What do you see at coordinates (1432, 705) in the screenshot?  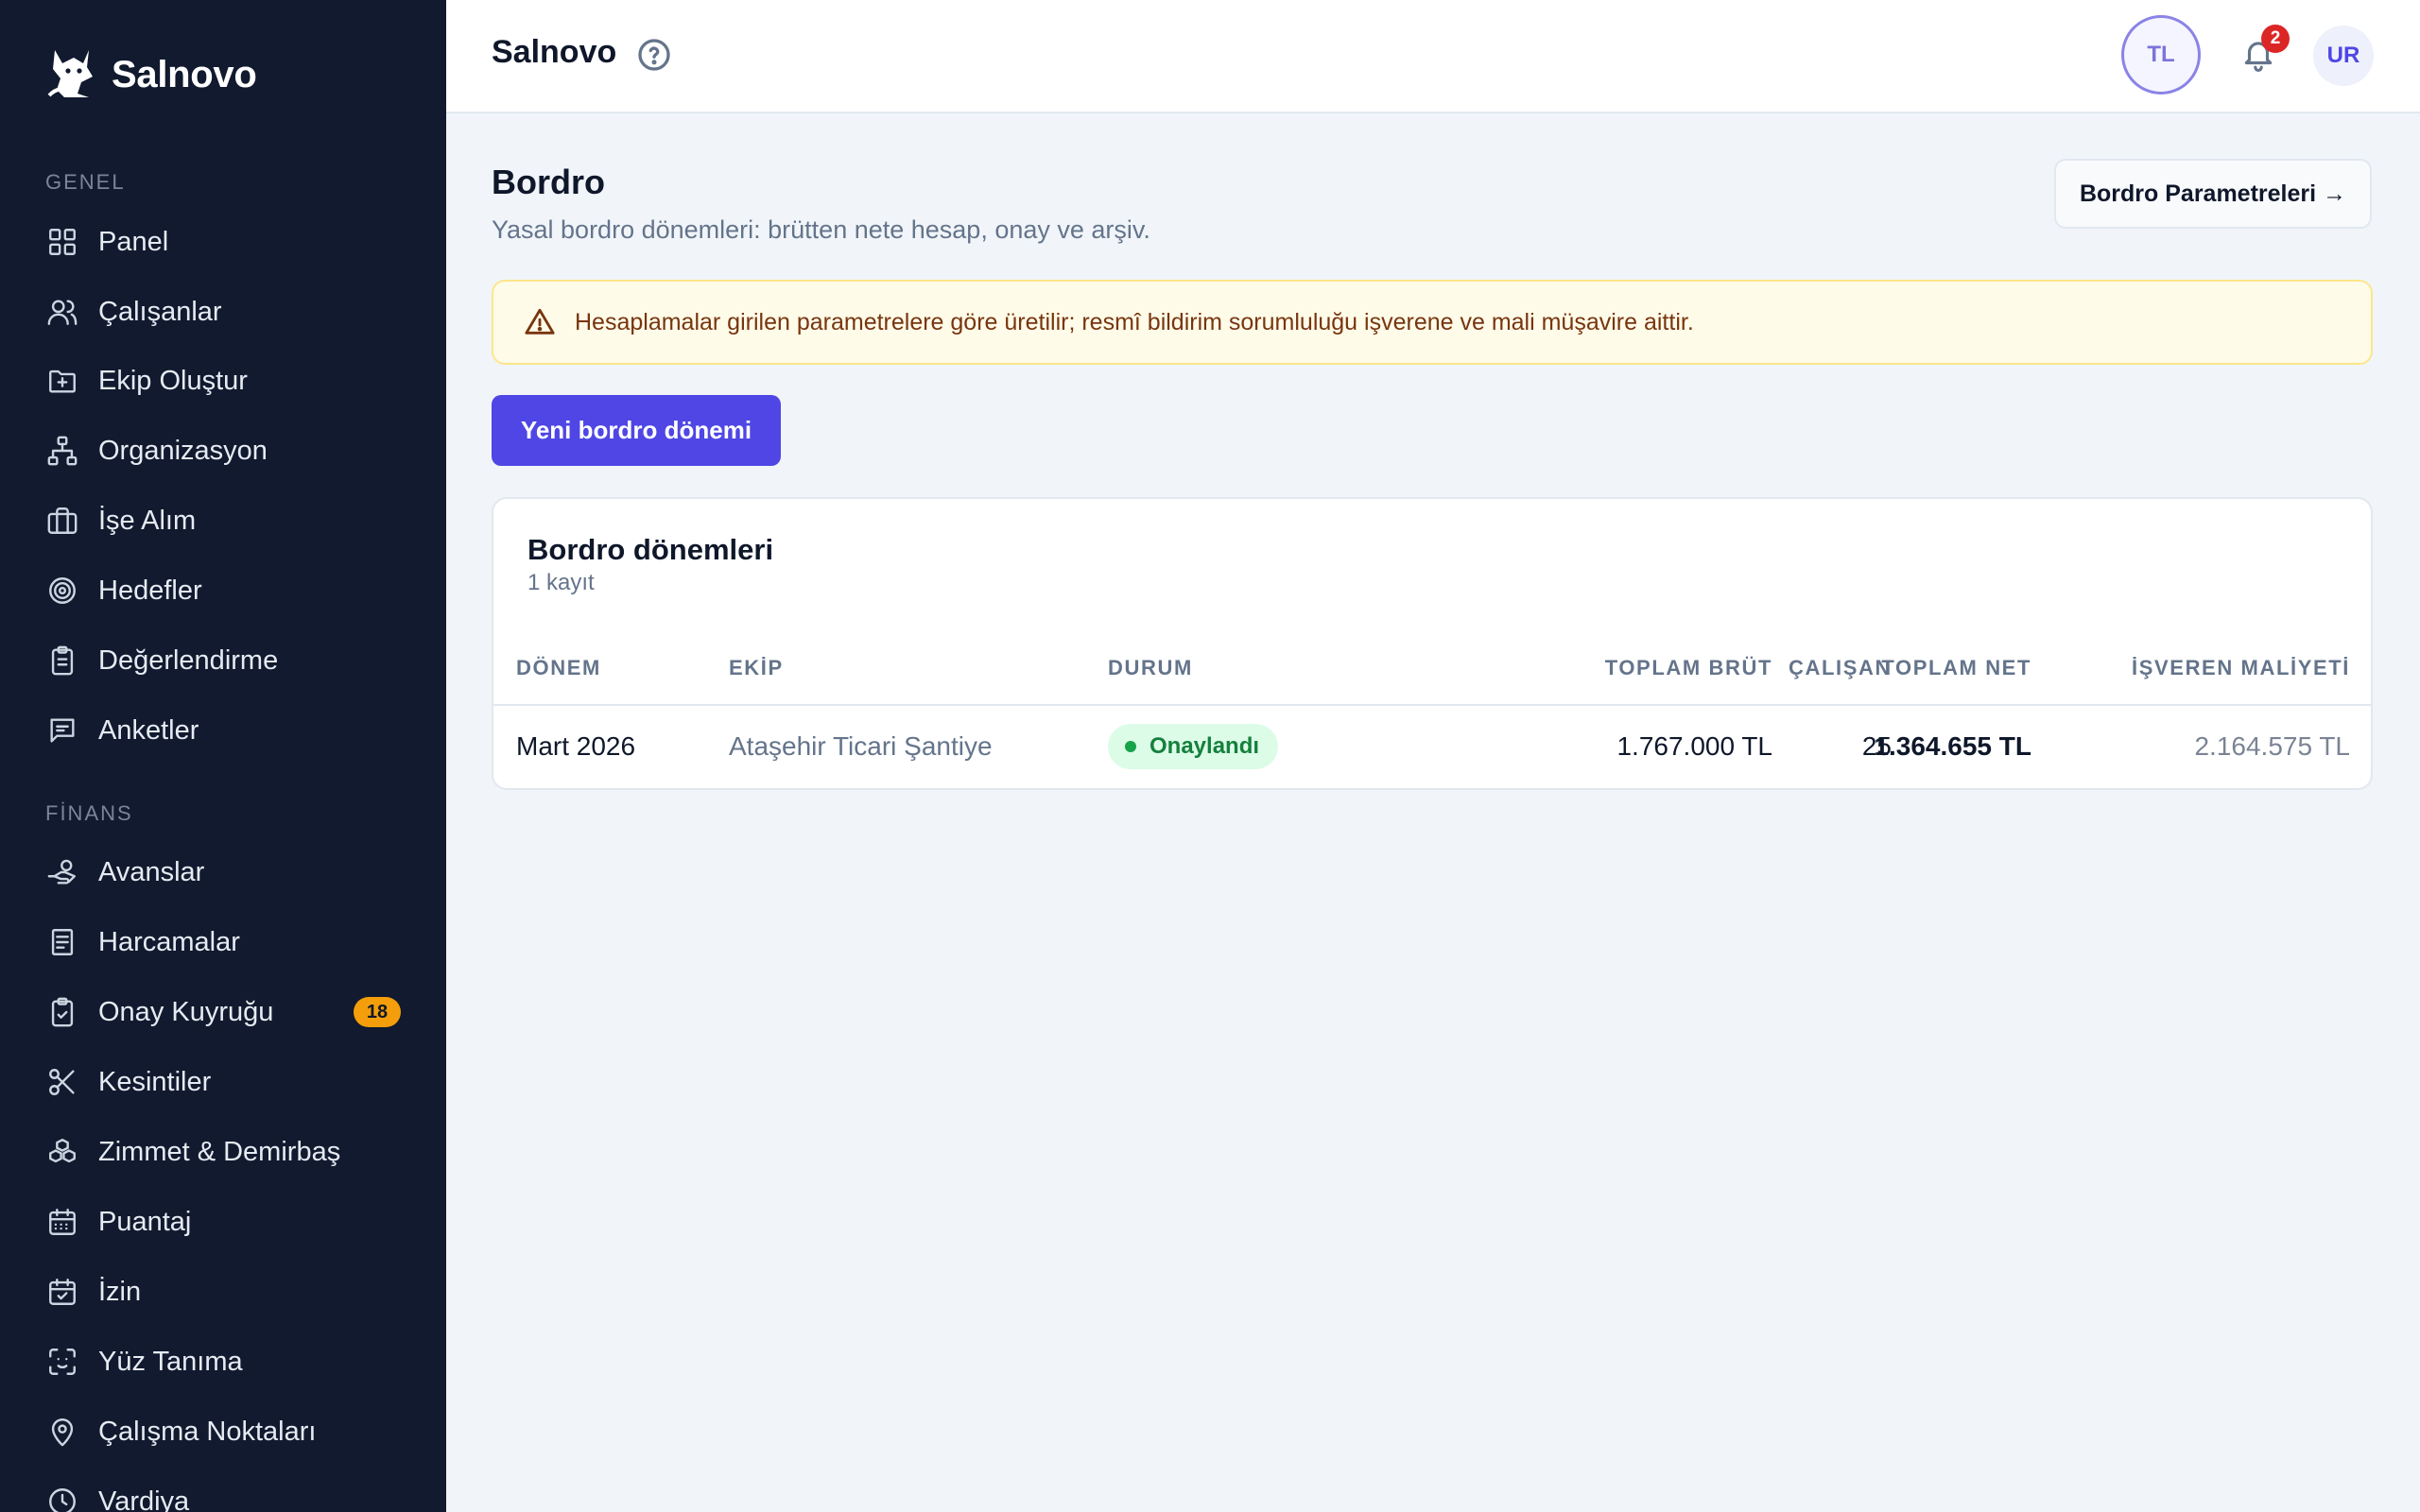 I see `table-divider` at bounding box center [1432, 705].